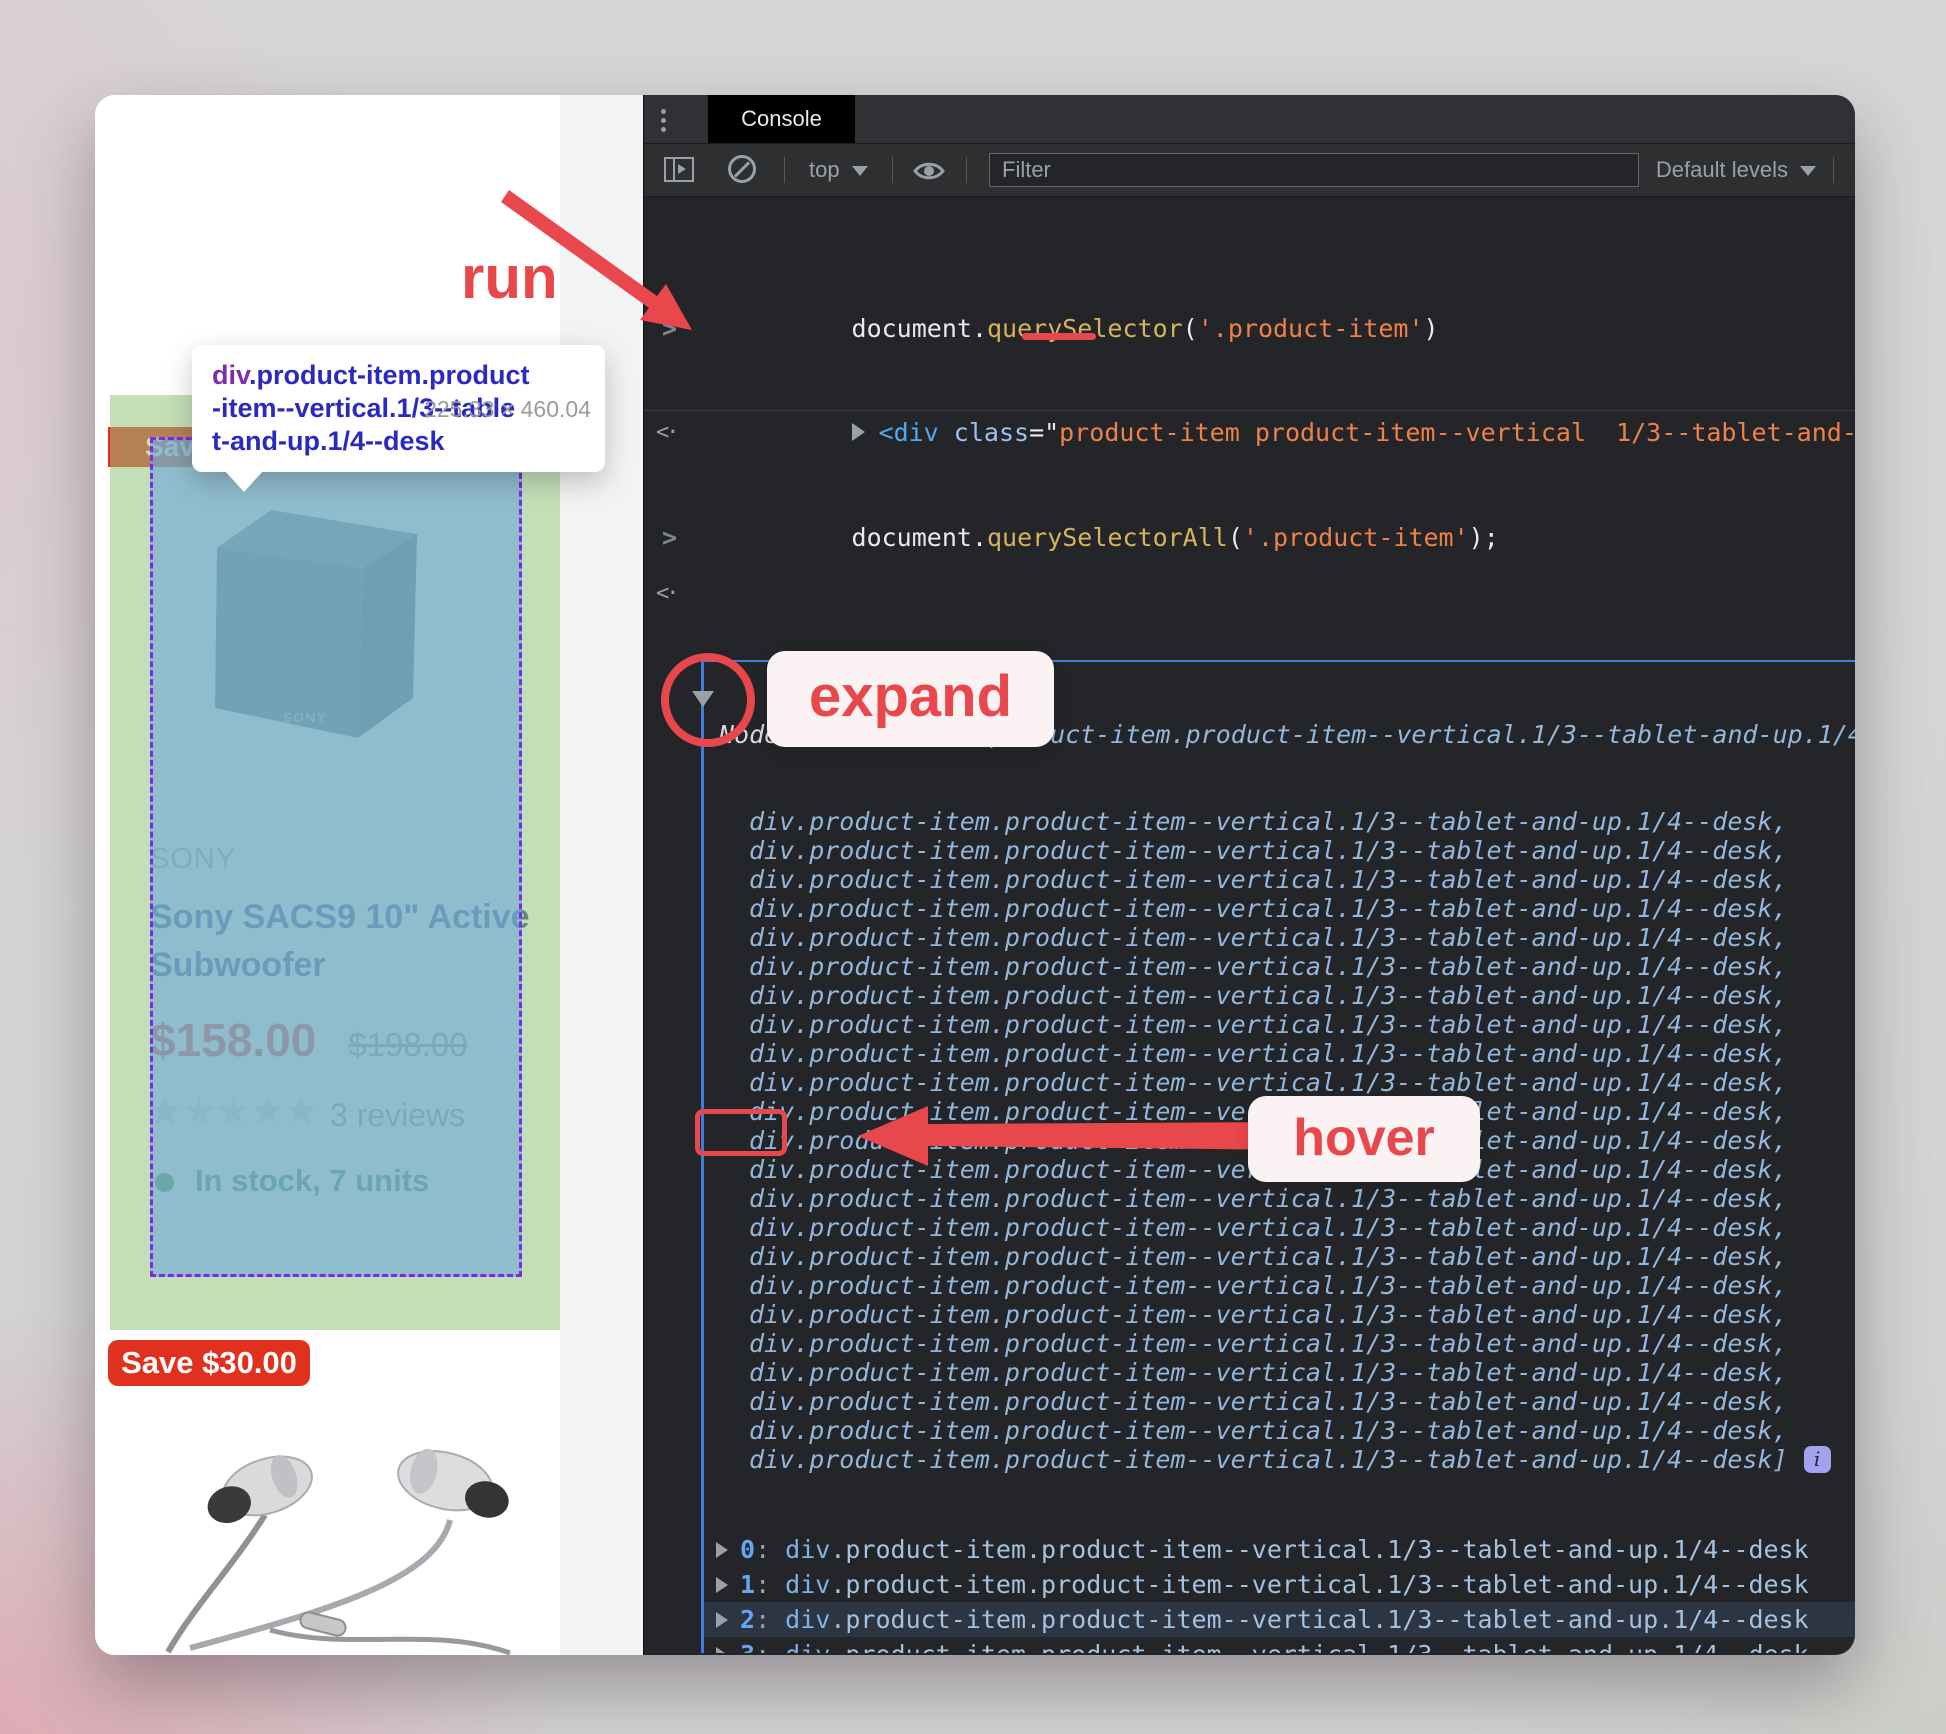 This screenshot has width=1946, height=1734. I want to click on product1-reviews-link: 3 reviews, so click(397, 1115).